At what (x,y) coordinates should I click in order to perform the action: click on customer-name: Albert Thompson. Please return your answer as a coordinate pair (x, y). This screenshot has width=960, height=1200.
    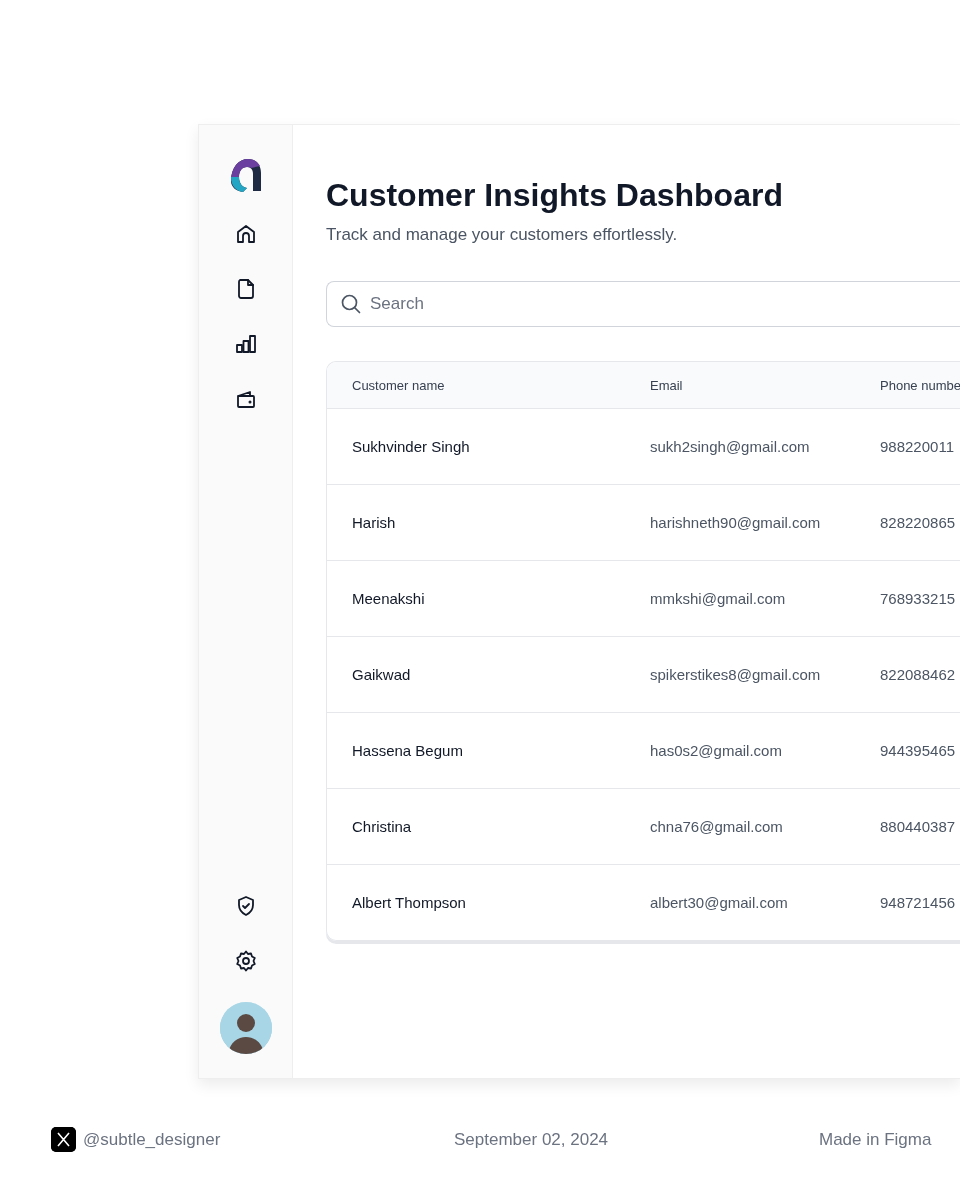
    Looking at the image, I should click on (409, 902).